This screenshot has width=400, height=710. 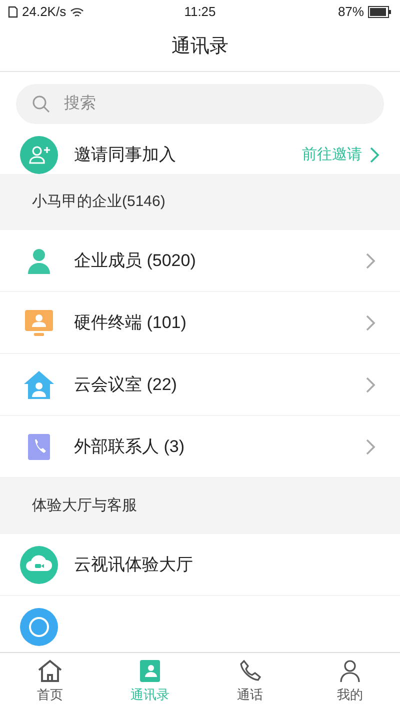 I want to click on section-header: 小马甲的企业(5146), so click(x=200, y=202).